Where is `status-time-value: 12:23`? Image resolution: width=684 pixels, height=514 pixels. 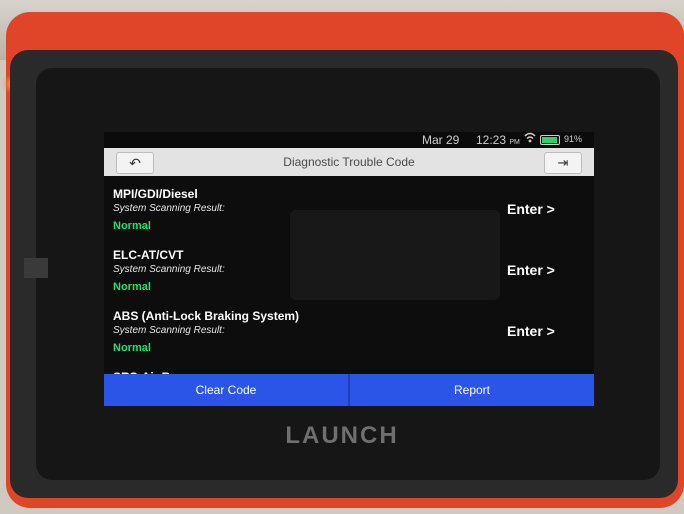
status-time-value: 12:23 is located at coordinates (491, 140).